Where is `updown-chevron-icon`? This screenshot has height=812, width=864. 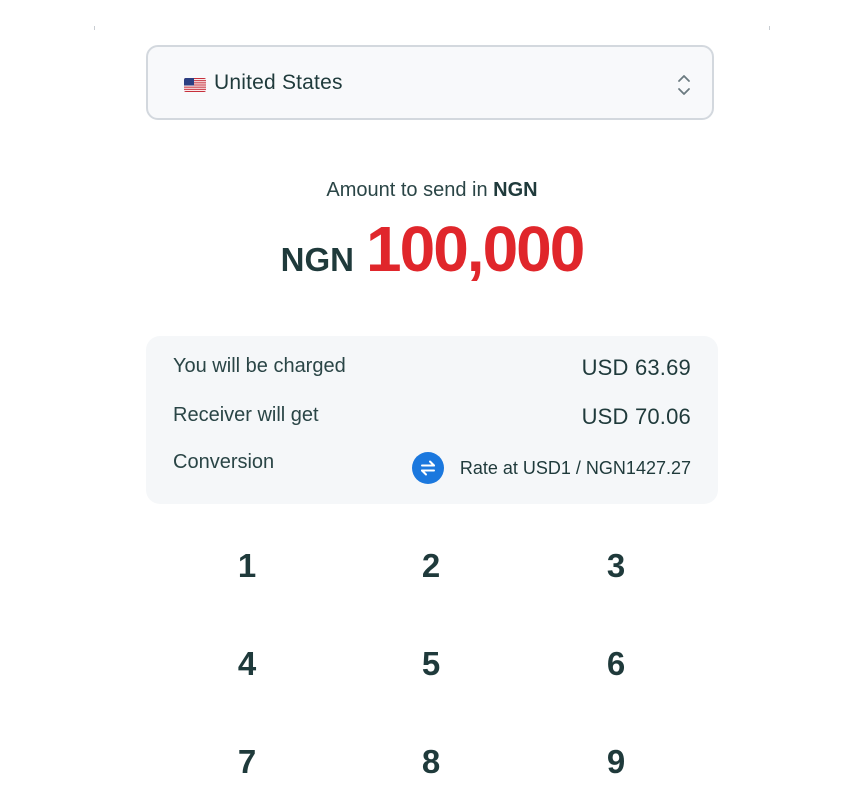 updown-chevron-icon is located at coordinates (684, 85).